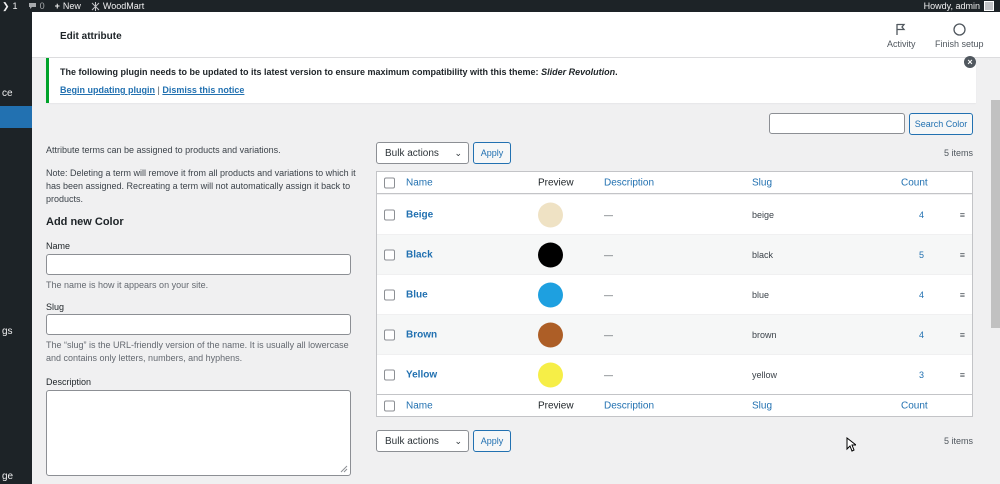  I want to click on column-slug-footer: Slug, so click(762, 405).